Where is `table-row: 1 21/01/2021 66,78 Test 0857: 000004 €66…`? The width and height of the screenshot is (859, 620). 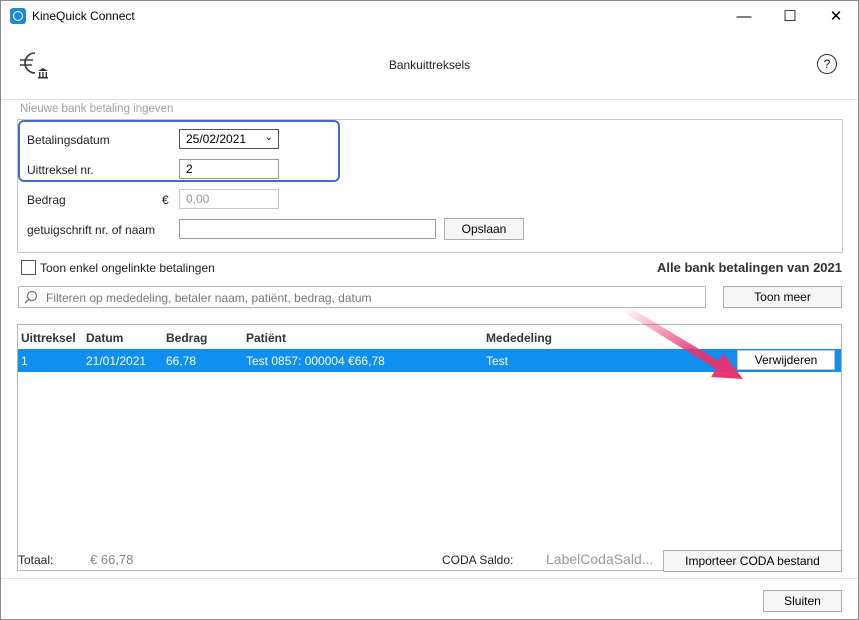 table-row: 1 21/01/2021 66,78 Test 0857: 000004 €66… is located at coordinates (429, 360).